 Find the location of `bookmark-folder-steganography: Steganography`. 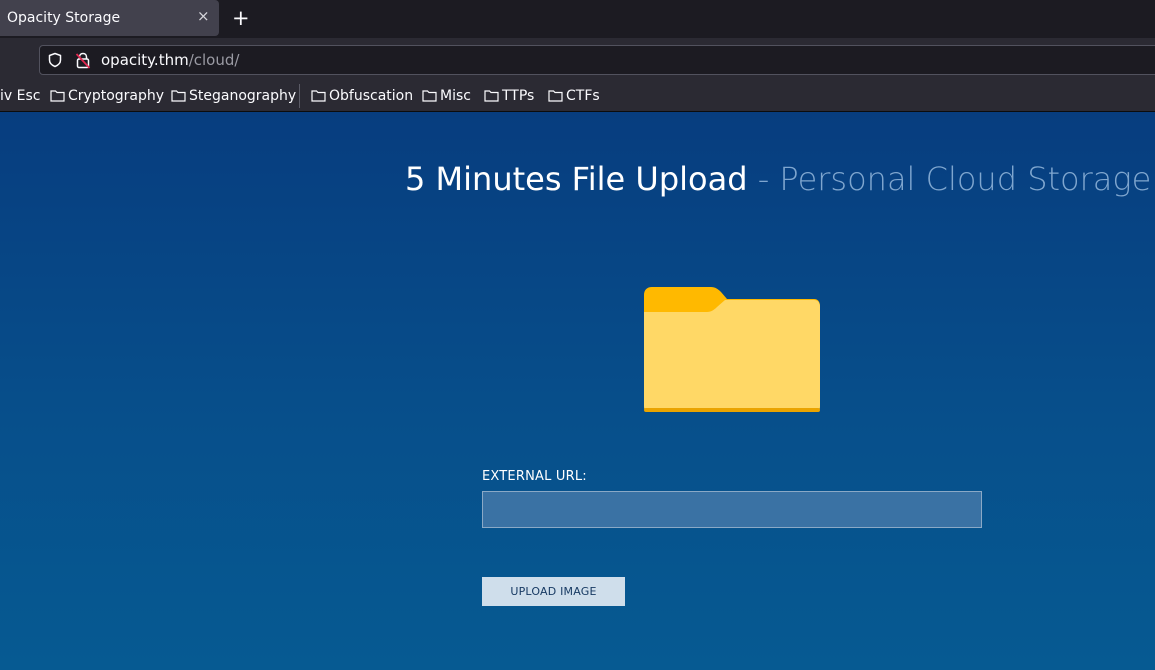

bookmark-folder-steganography: Steganography is located at coordinates (233, 96).